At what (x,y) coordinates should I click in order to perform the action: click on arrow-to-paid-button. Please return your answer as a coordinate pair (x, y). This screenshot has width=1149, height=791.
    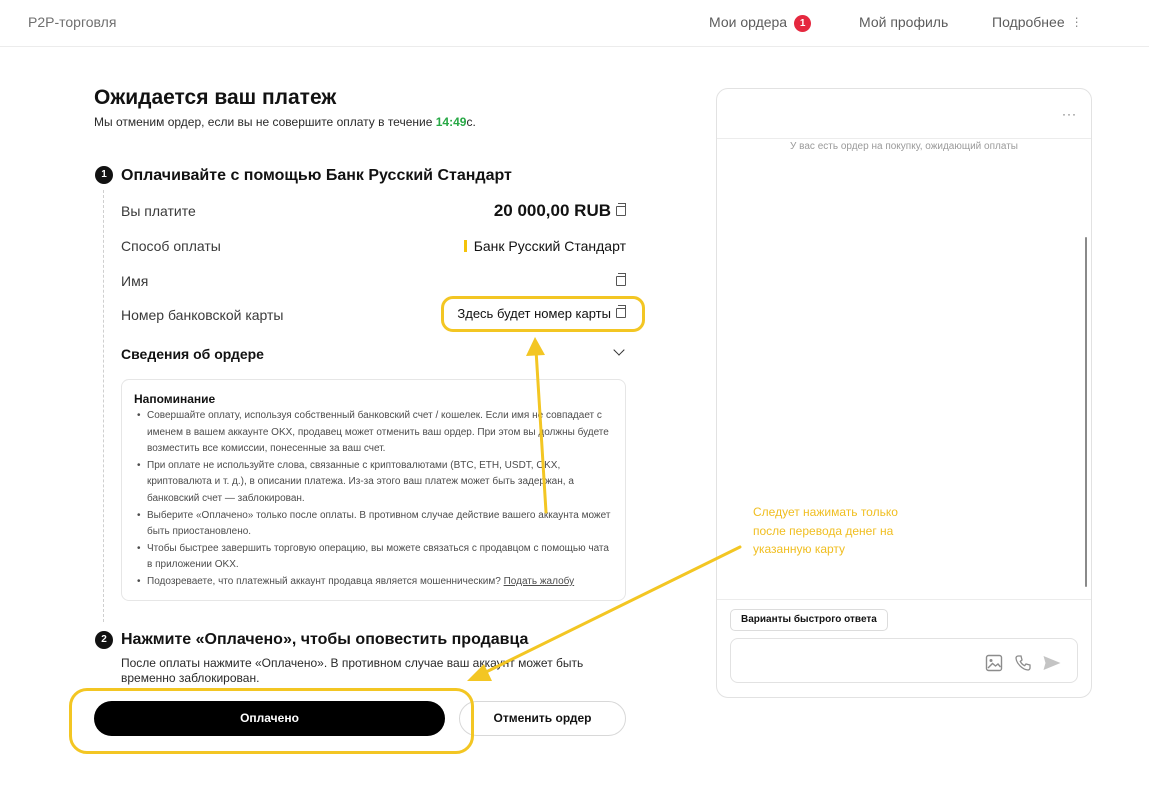
    Looking at the image, I should click on (604, 613).